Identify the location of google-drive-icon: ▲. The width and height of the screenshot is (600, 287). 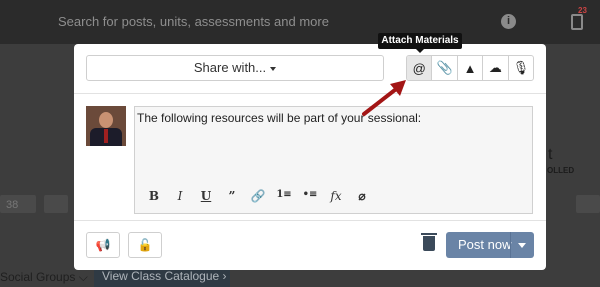
(471, 68).